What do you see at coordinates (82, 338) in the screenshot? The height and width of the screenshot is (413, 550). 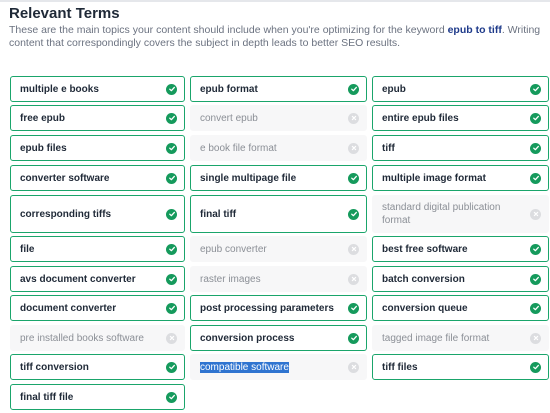 I see `term-label-text: pre installed books software` at bounding box center [82, 338].